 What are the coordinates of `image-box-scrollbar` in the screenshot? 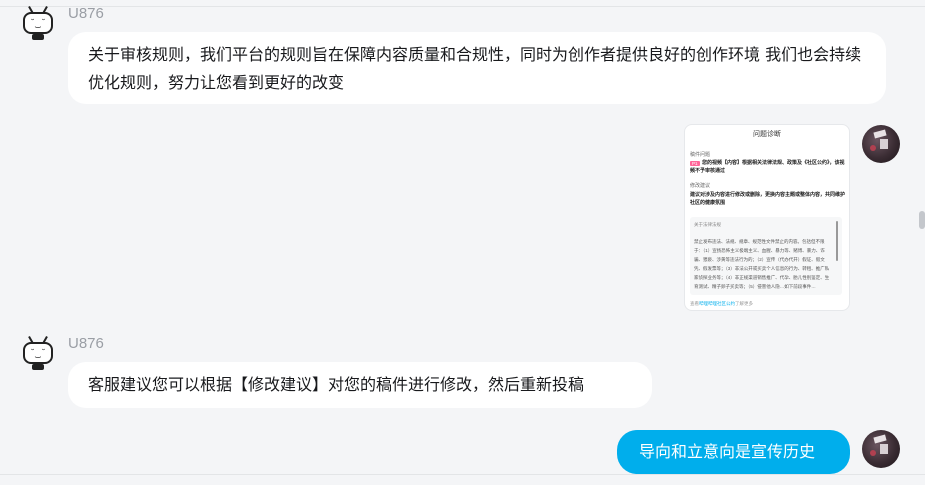 It's located at (837, 241).